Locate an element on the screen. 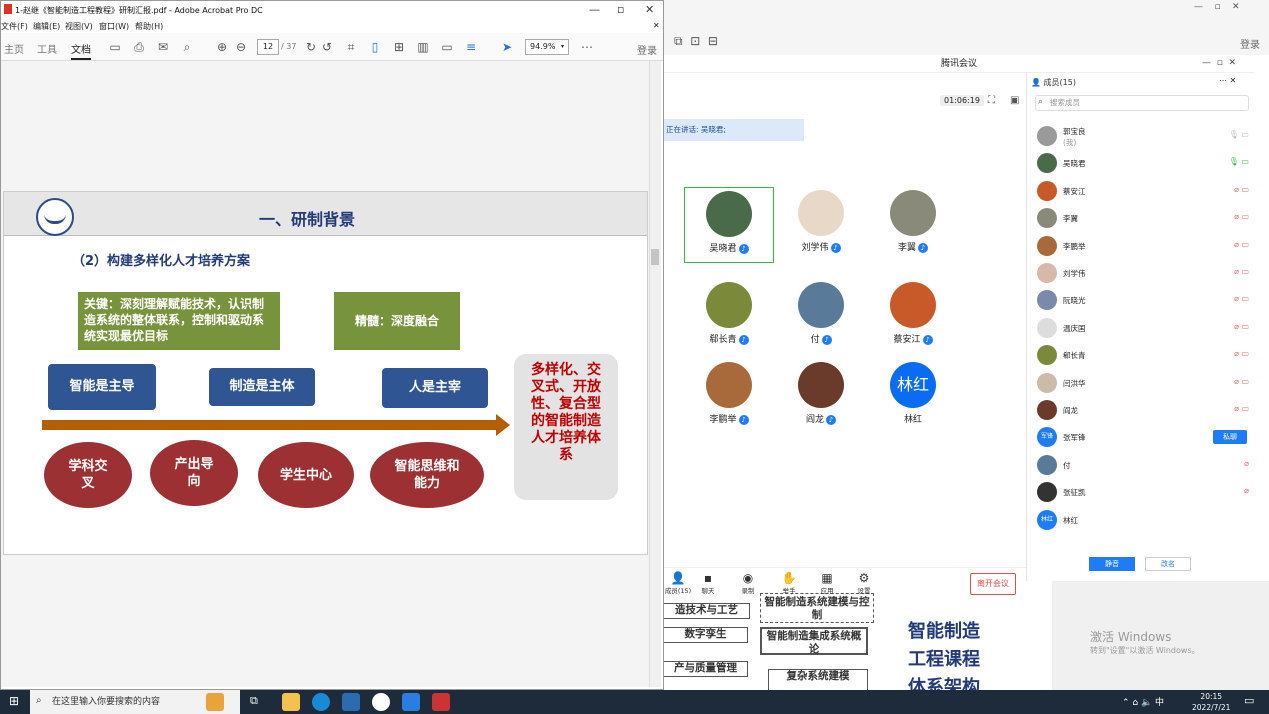  pointer-icon: ➤ is located at coordinates (507, 47).